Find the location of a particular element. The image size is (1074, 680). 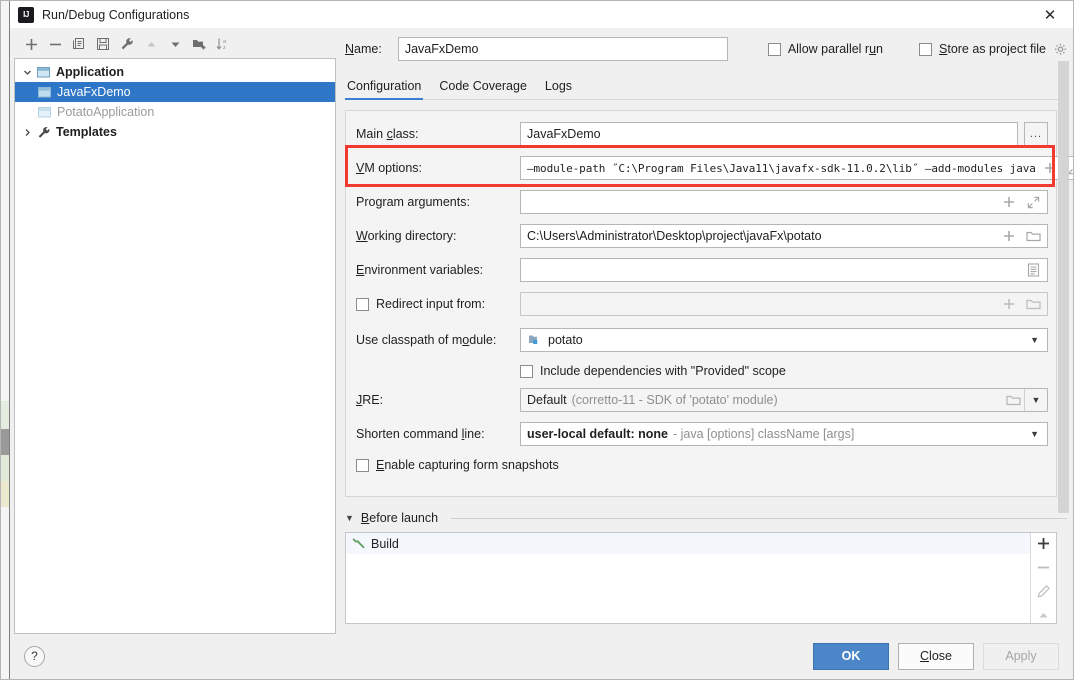

tree-node-application: Application is located at coordinates (175, 72).